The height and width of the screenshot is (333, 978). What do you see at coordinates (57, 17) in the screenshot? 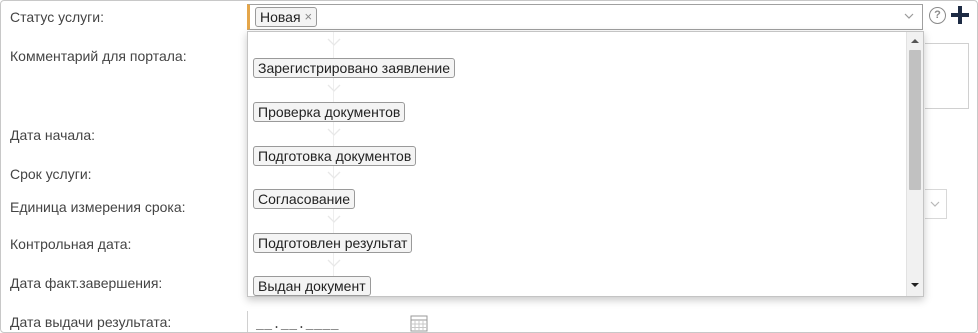
I see `status-label: Статус услуги:` at bounding box center [57, 17].